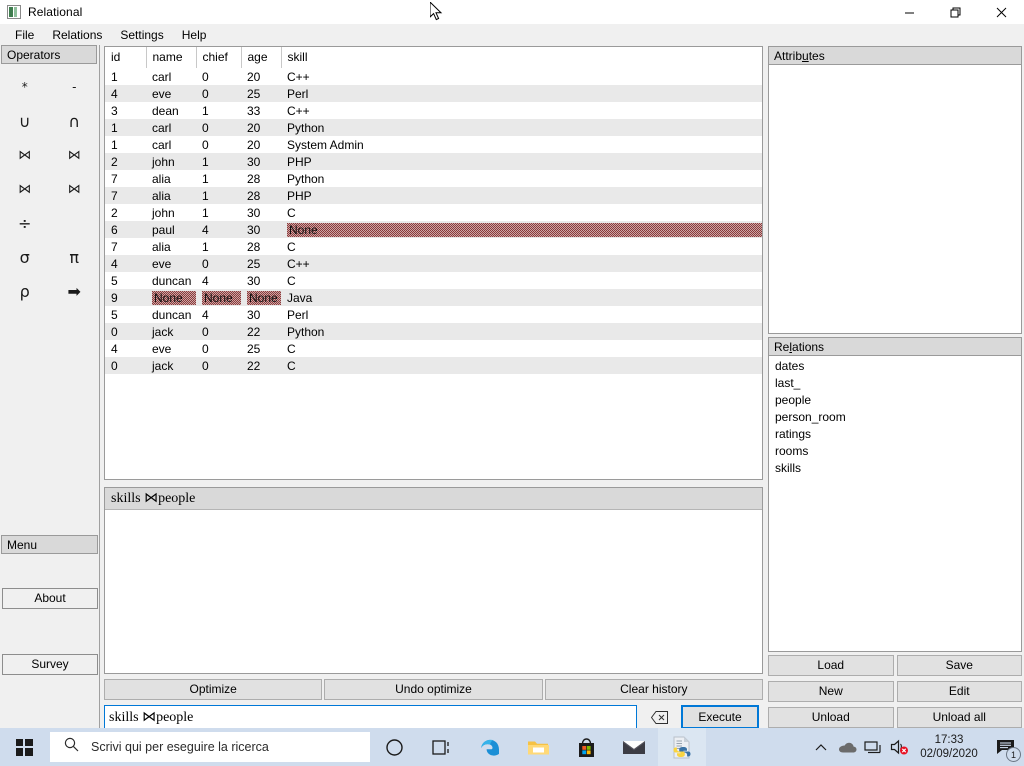 The width and height of the screenshot is (1024, 766). I want to click on natural-join-operator: ⋈, so click(25, 155).